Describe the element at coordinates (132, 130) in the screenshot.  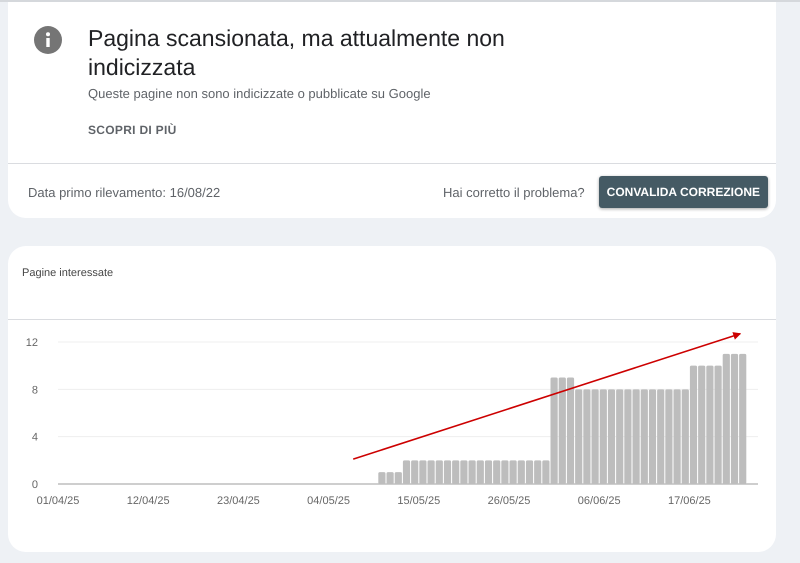
I see `learn-more-link: SCOPRI DI PIÙ` at that location.